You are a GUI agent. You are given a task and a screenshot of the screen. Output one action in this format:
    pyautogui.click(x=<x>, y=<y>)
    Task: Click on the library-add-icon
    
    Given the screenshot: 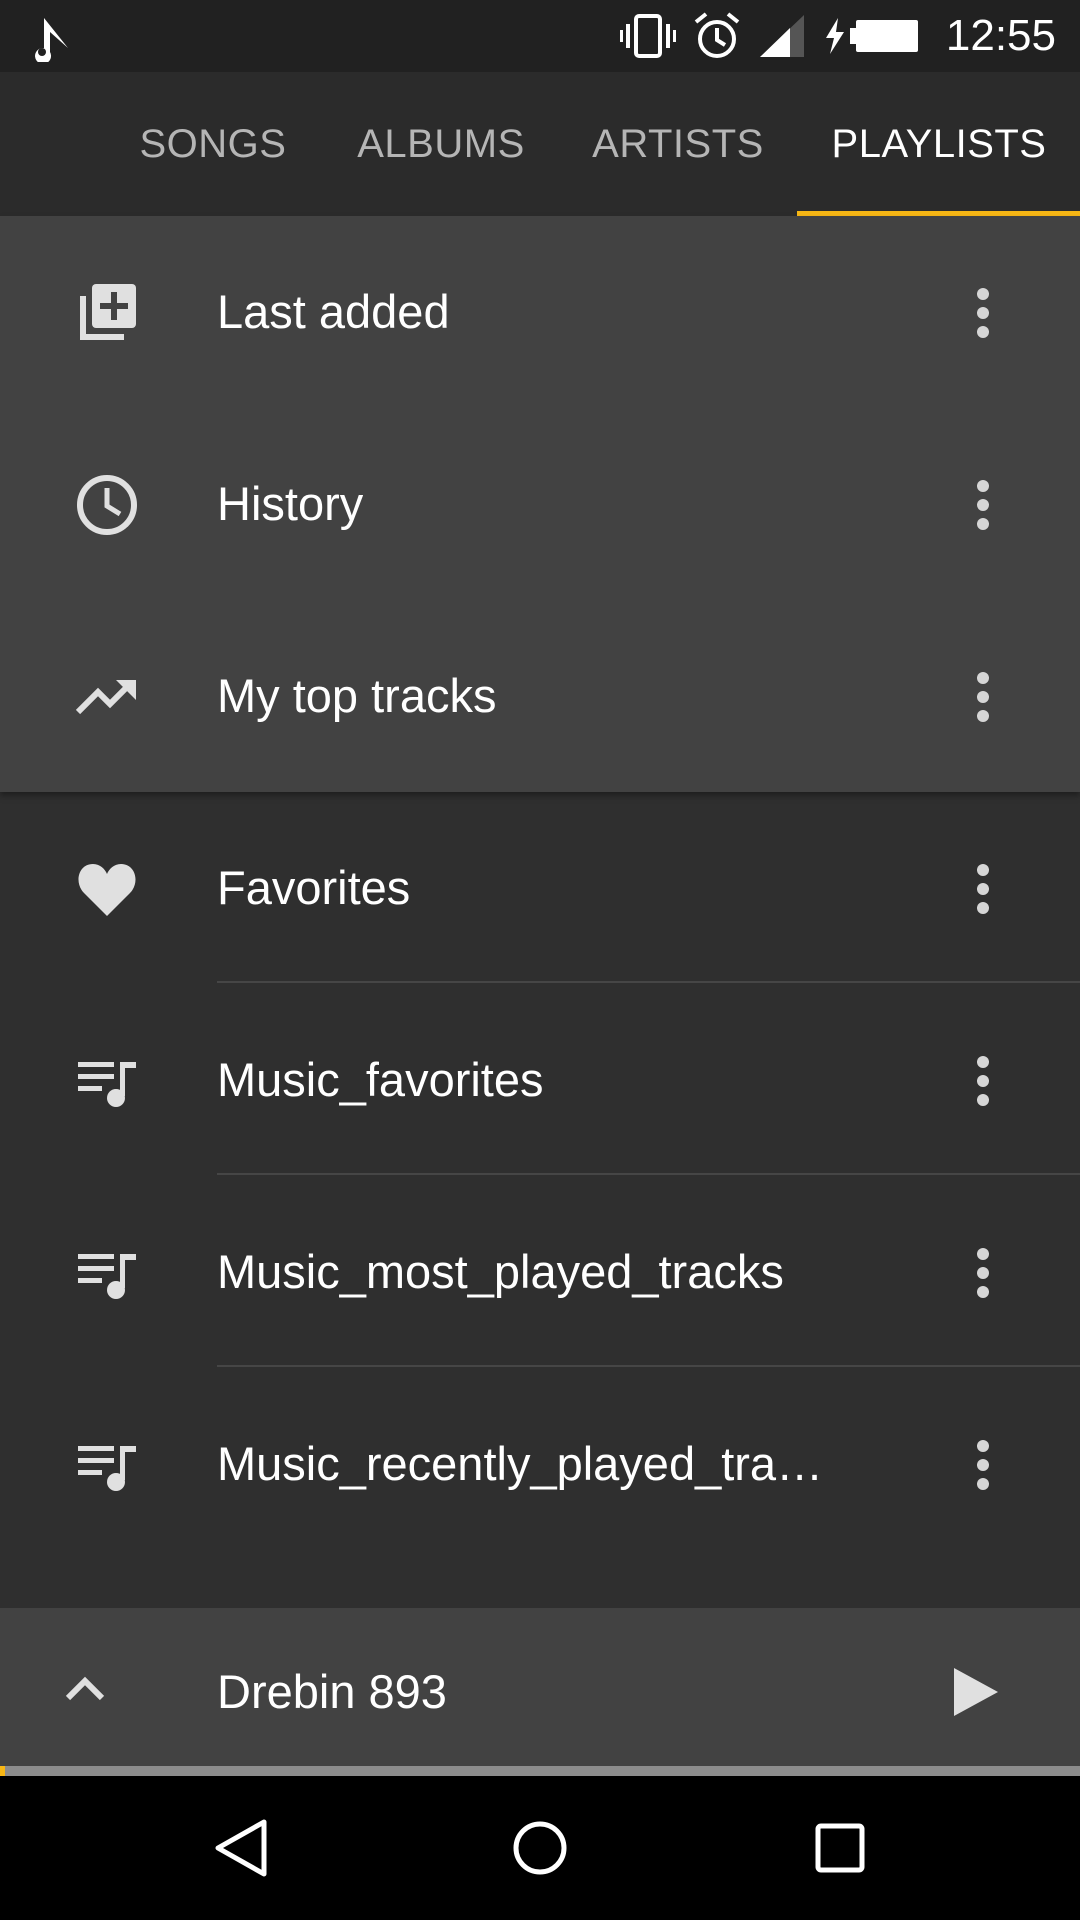 What is the action you would take?
    pyautogui.click(x=108, y=312)
    